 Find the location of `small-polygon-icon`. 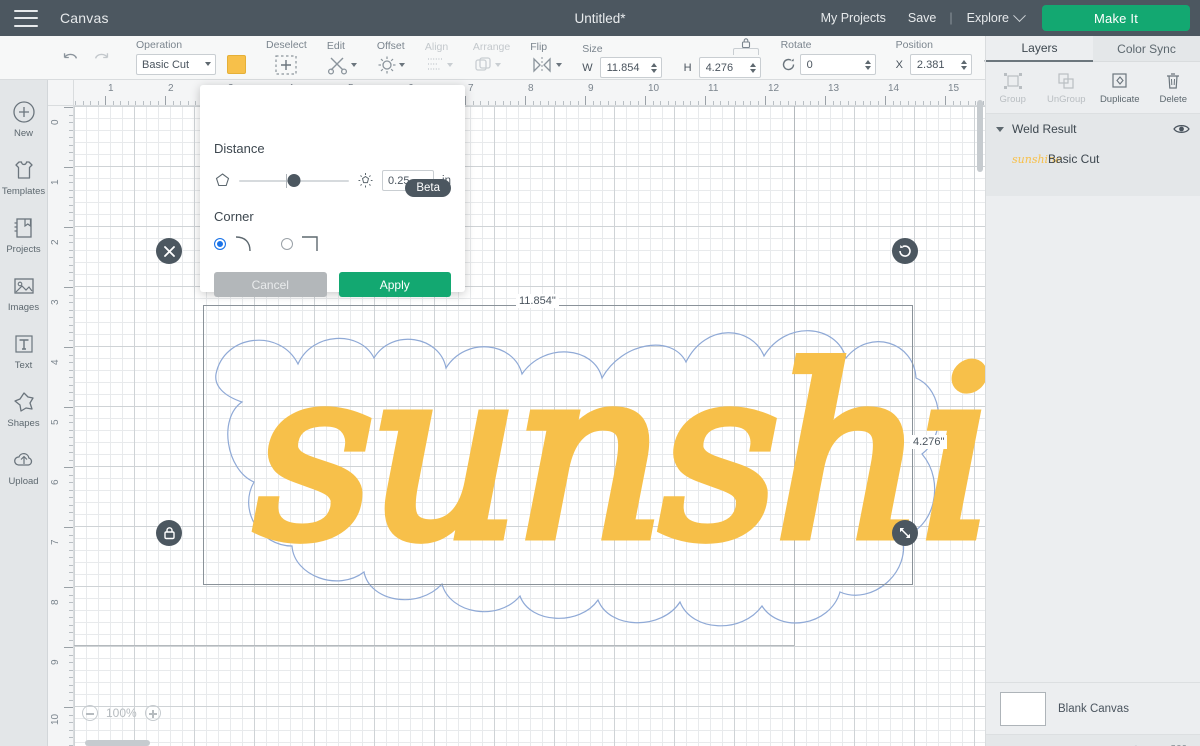

small-polygon-icon is located at coordinates (222, 180).